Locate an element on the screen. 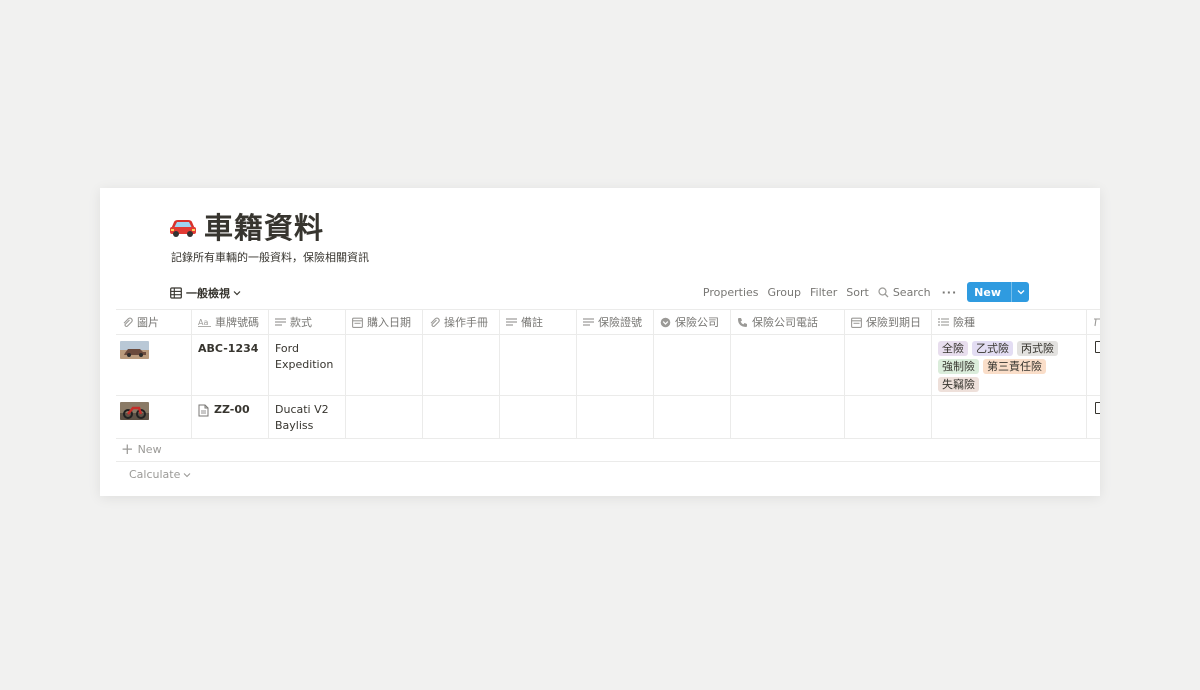 The width and height of the screenshot is (1200, 690). view-name: 一般檢視 is located at coordinates (208, 293).